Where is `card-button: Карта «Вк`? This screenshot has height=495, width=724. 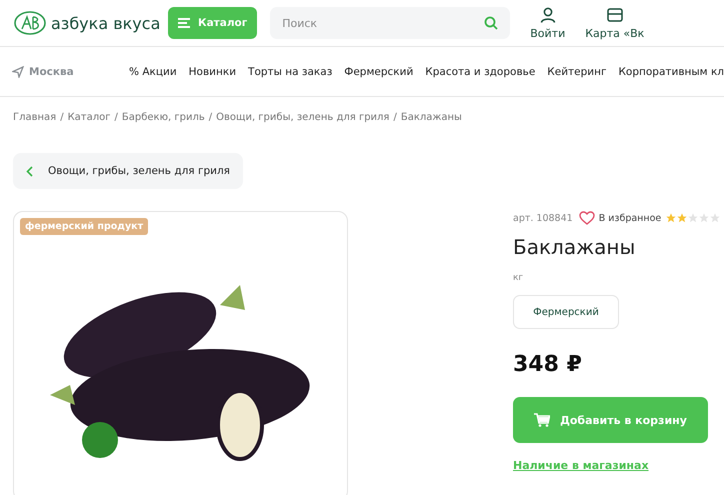 card-button: Карта «Вк is located at coordinates (614, 23).